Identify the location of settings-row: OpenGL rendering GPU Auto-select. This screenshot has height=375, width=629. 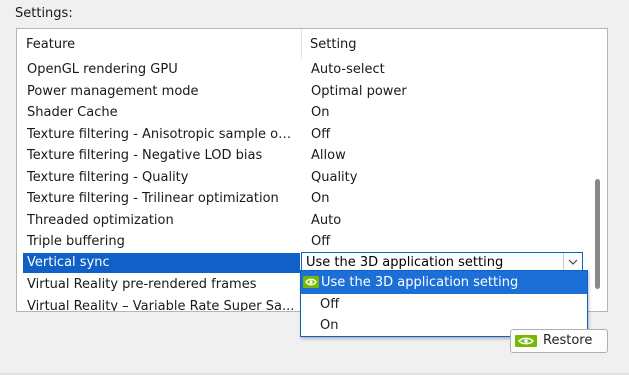
(303, 70).